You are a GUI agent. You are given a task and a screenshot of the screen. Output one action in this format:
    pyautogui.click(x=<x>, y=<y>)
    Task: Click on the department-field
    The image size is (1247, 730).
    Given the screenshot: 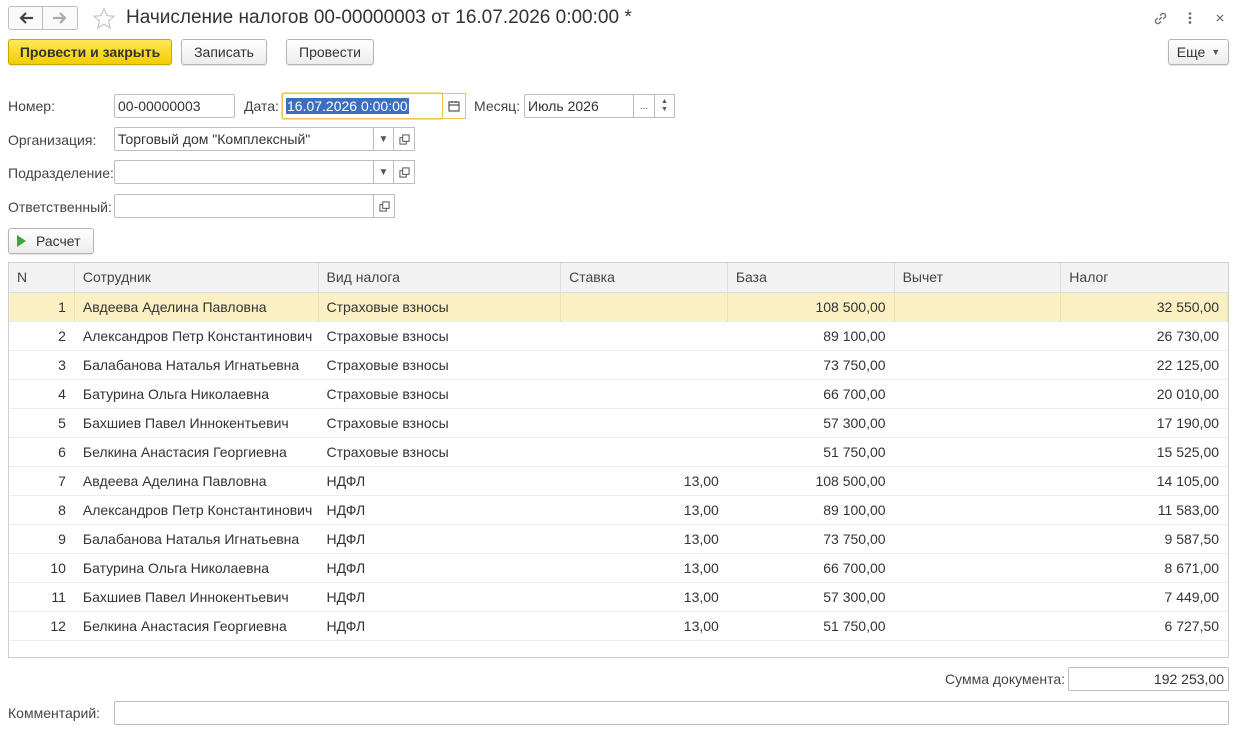 What is the action you would take?
    pyautogui.click(x=244, y=172)
    